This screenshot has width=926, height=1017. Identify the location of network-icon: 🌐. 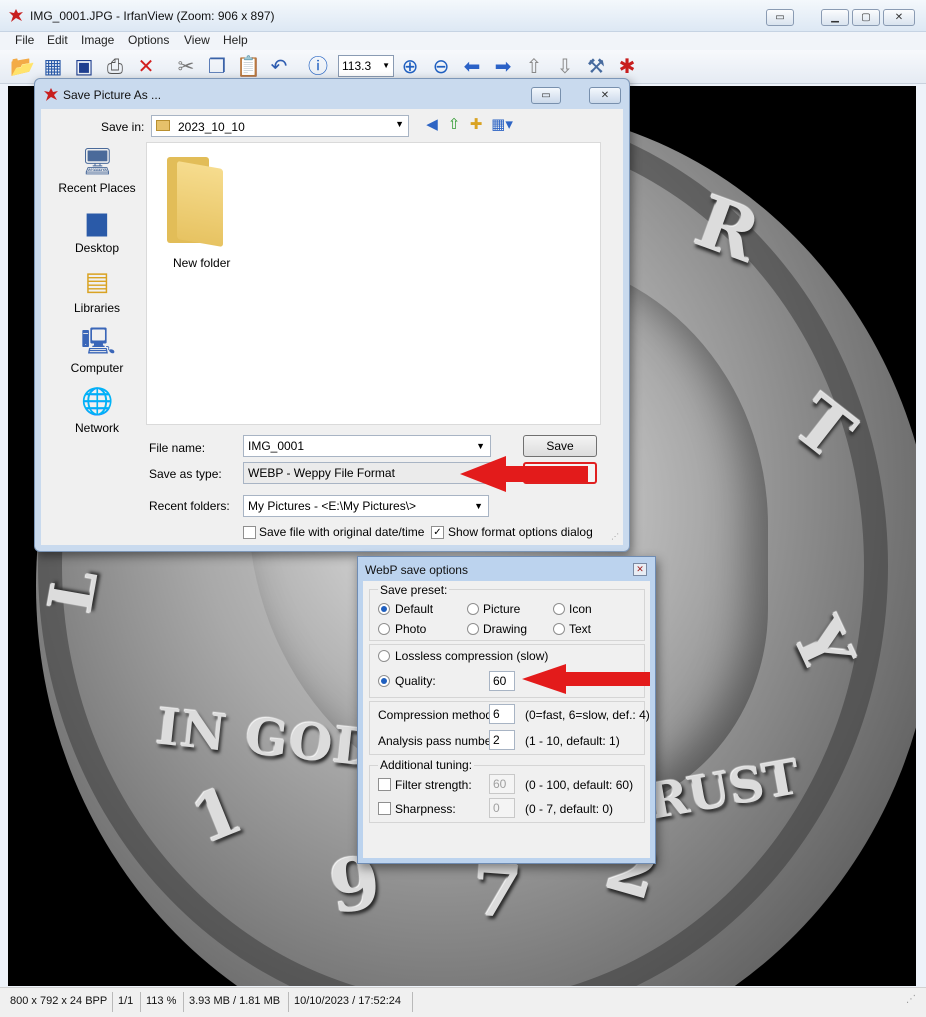
(97, 401).